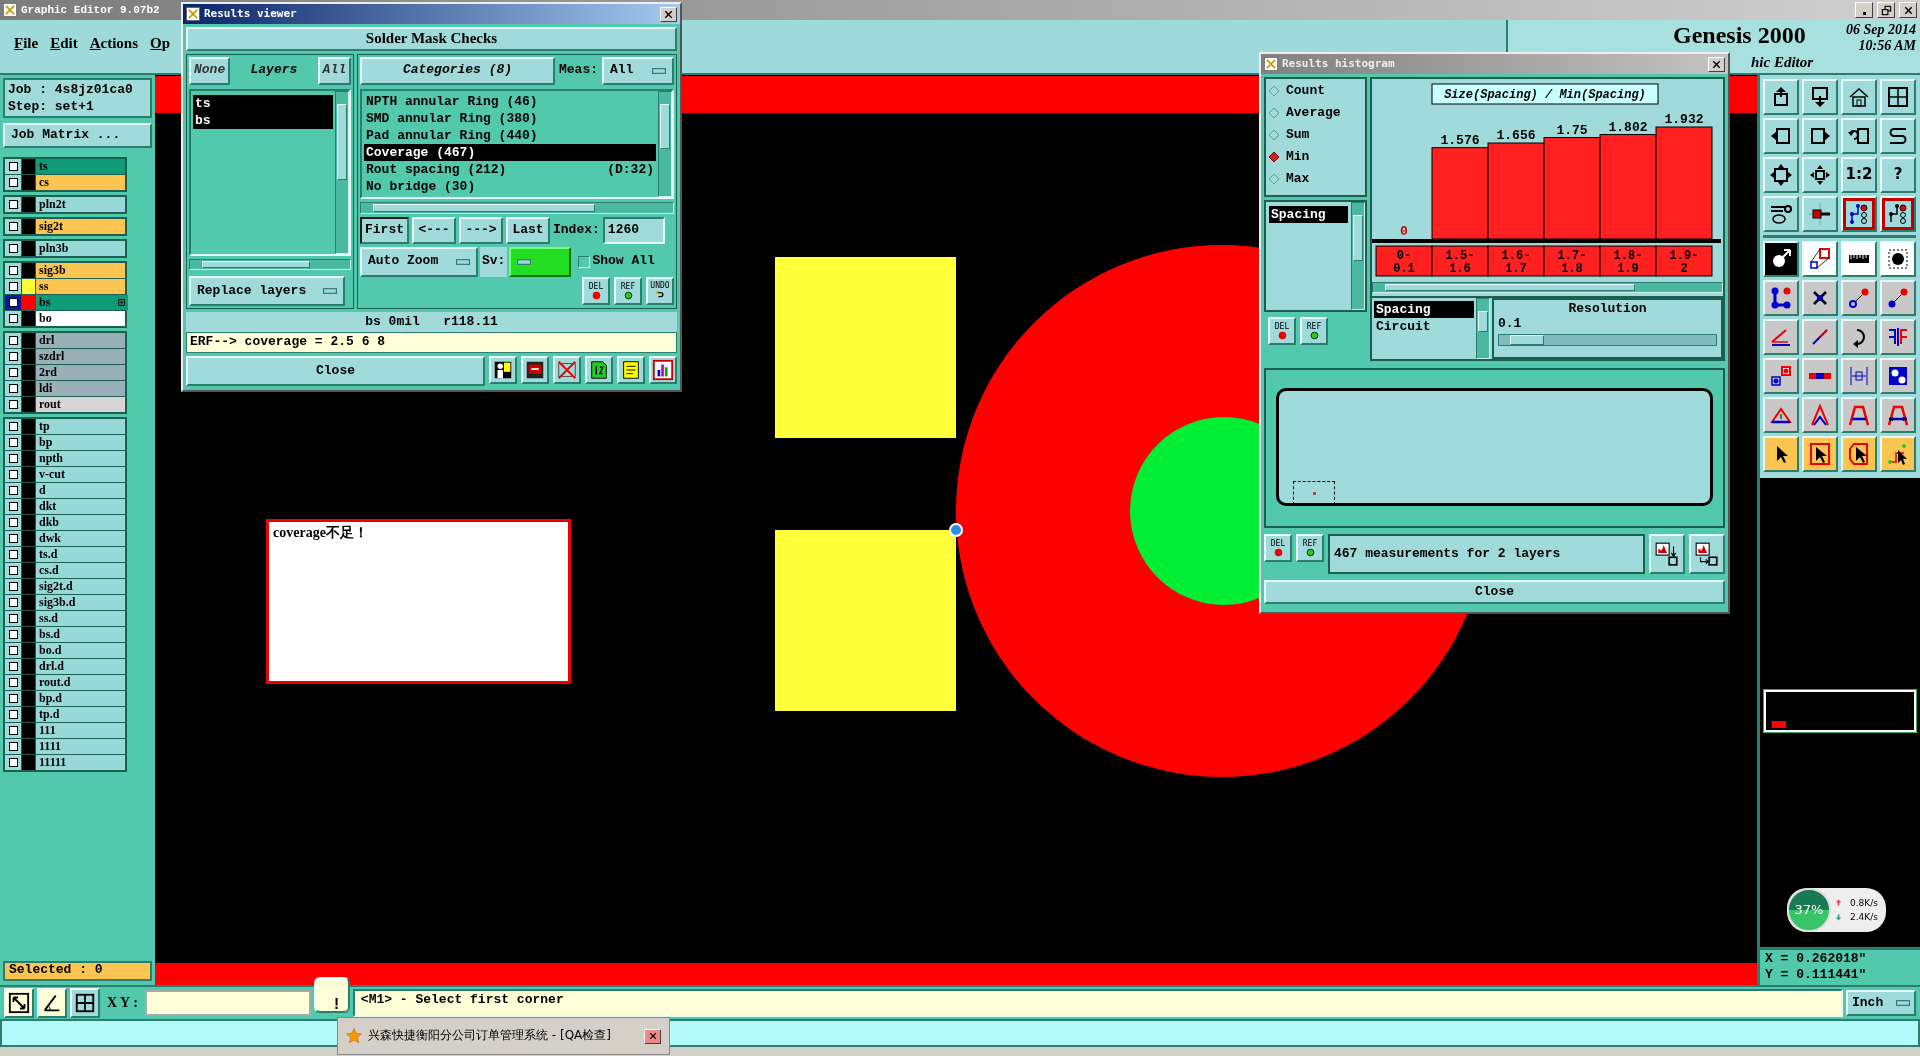 The image size is (1920, 1056). What do you see at coordinates (1898, 298) in the screenshot?
I see `points-arrow-button` at bounding box center [1898, 298].